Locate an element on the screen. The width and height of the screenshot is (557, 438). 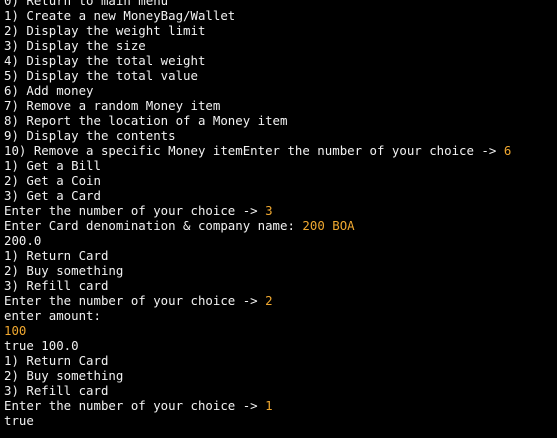
terminal-line: Enter the number of your choice -> 3 is located at coordinates (280, 210).